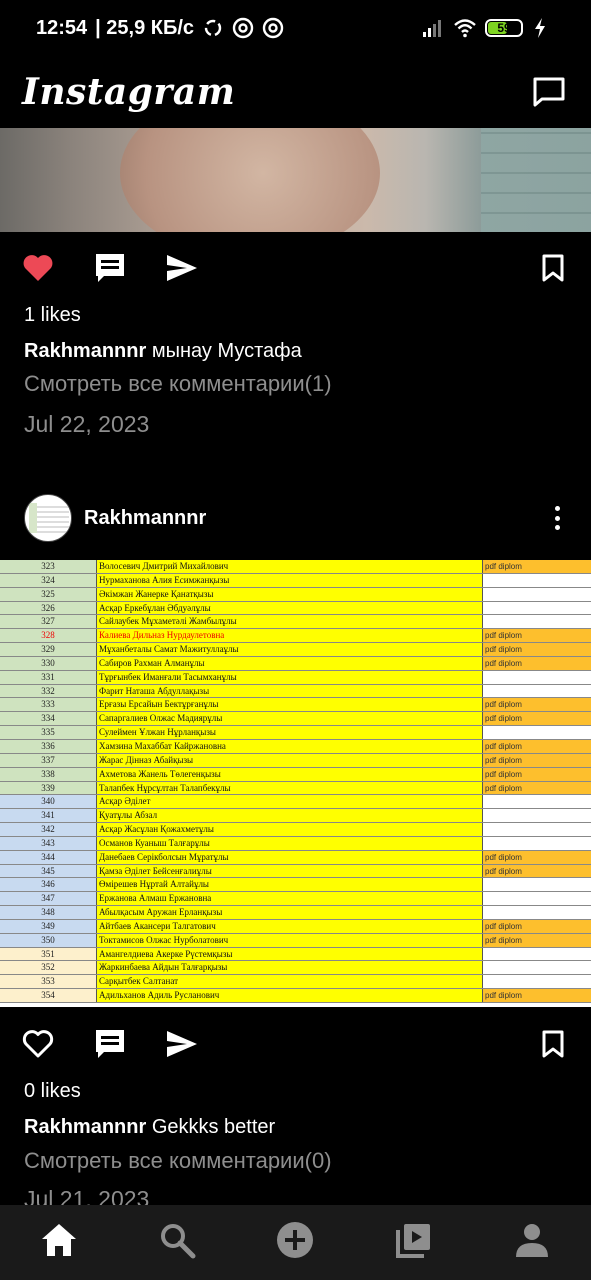  Describe the element at coordinates (178, 384) in the screenshot. I see `view-comments-link: Смотреть все комментарии(1)` at that location.